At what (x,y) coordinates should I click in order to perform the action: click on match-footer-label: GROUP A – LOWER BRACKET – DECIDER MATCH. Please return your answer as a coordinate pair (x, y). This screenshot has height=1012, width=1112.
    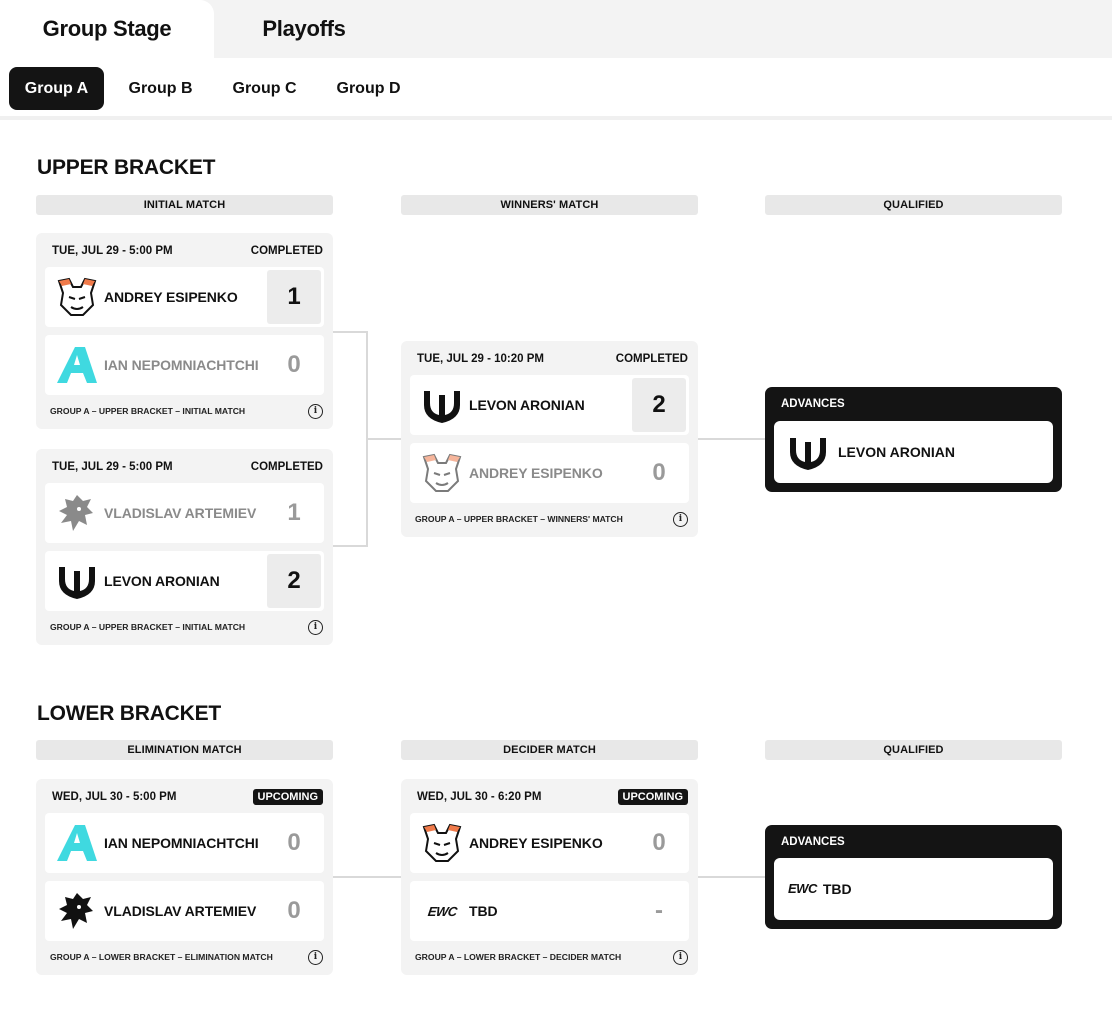
    Looking at the image, I should click on (518, 957).